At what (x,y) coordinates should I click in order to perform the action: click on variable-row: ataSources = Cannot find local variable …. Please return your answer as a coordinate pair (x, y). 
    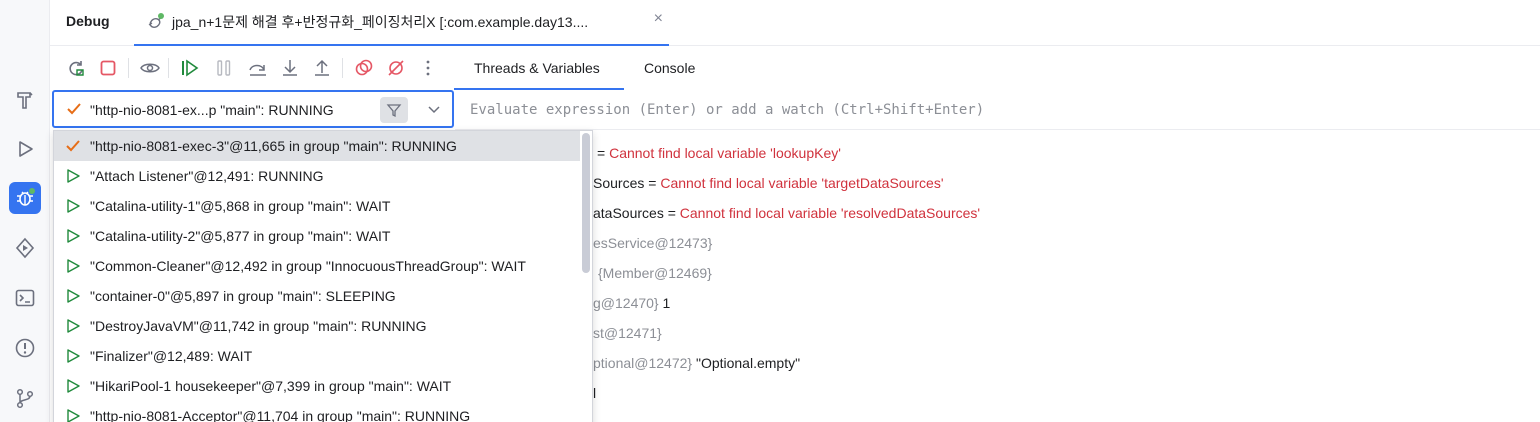
    Looking at the image, I should click on (786, 220).